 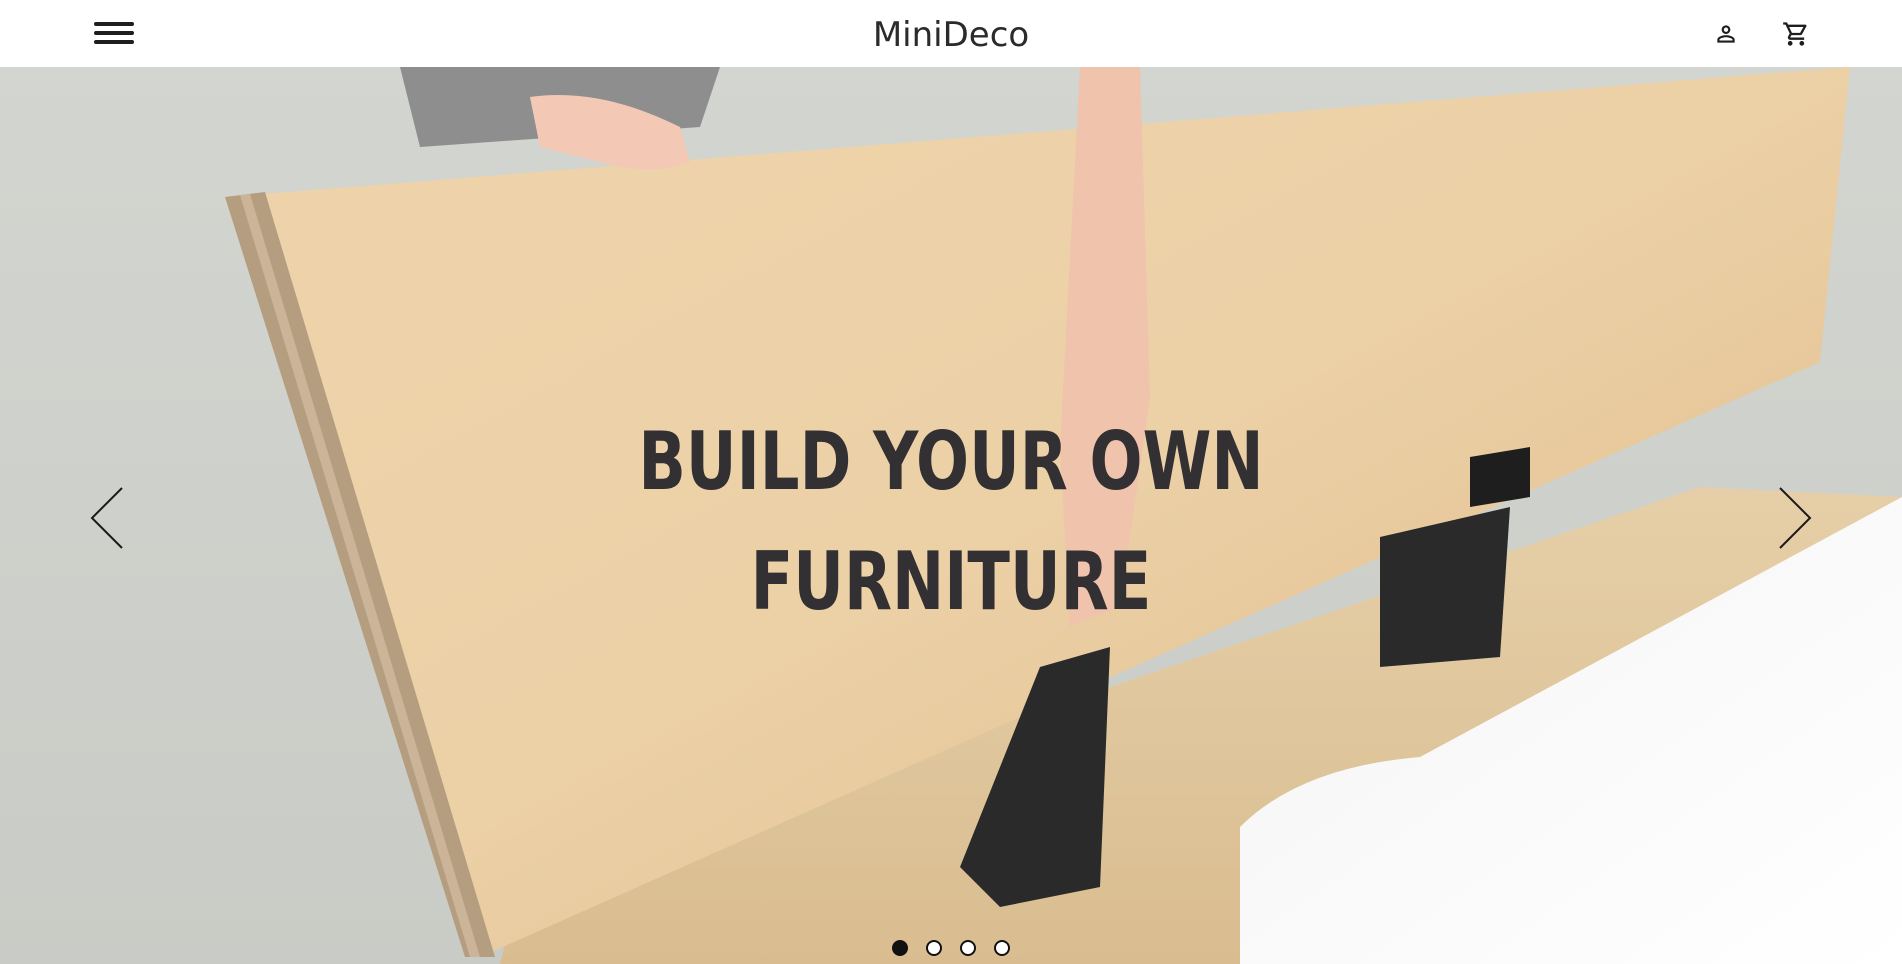 What do you see at coordinates (951, 461) in the screenshot?
I see `hero-title-line1: BUILD YOUR OWN` at bounding box center [951, 461].